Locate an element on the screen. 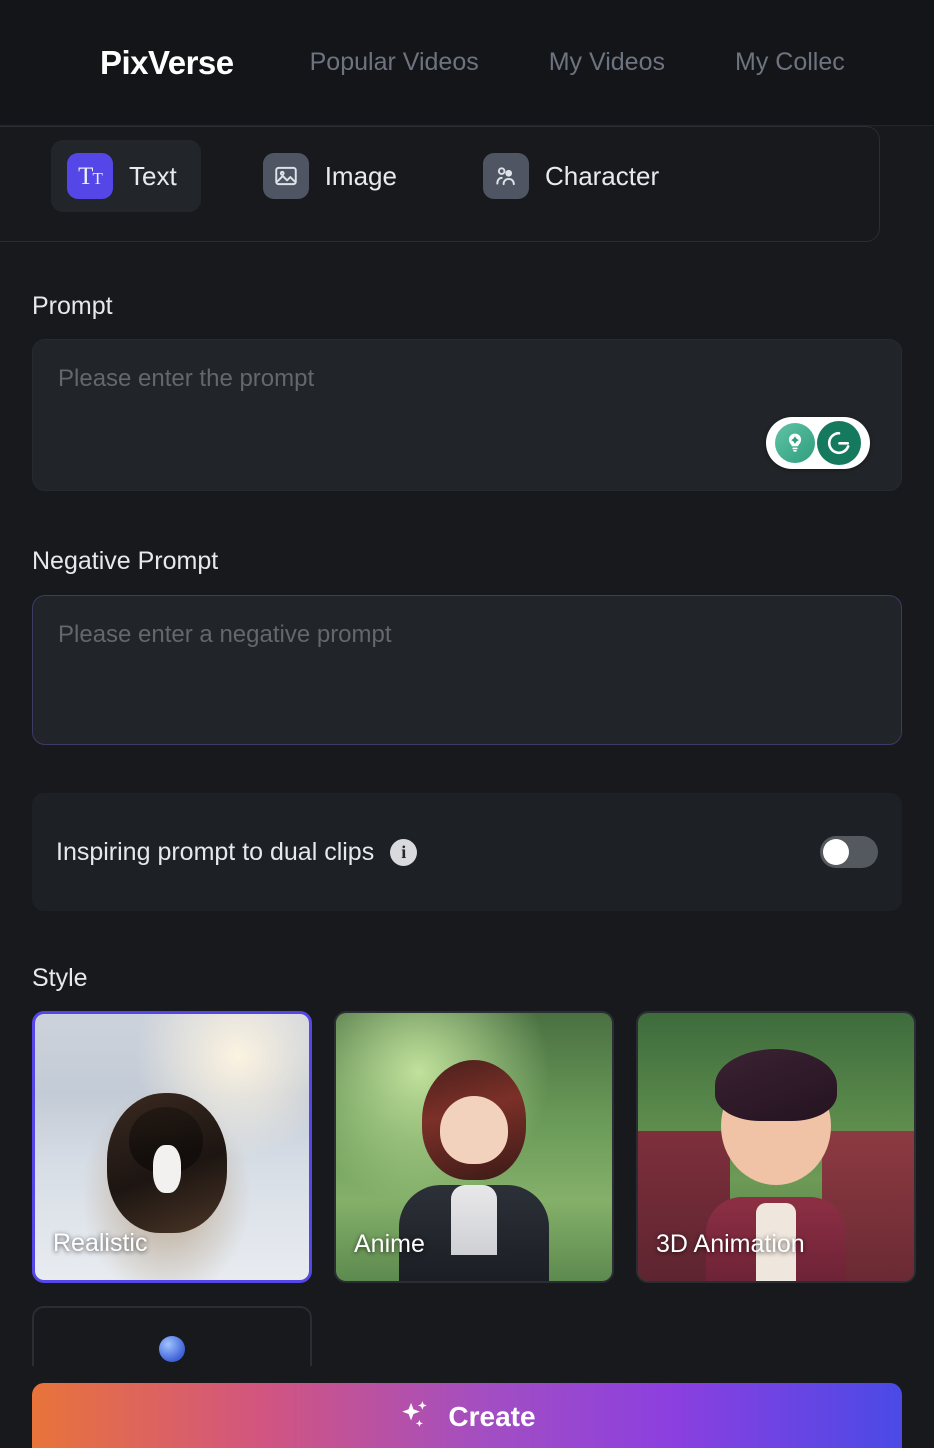  style-card-realistic: Realistic is located at coordinates (172, 1147).